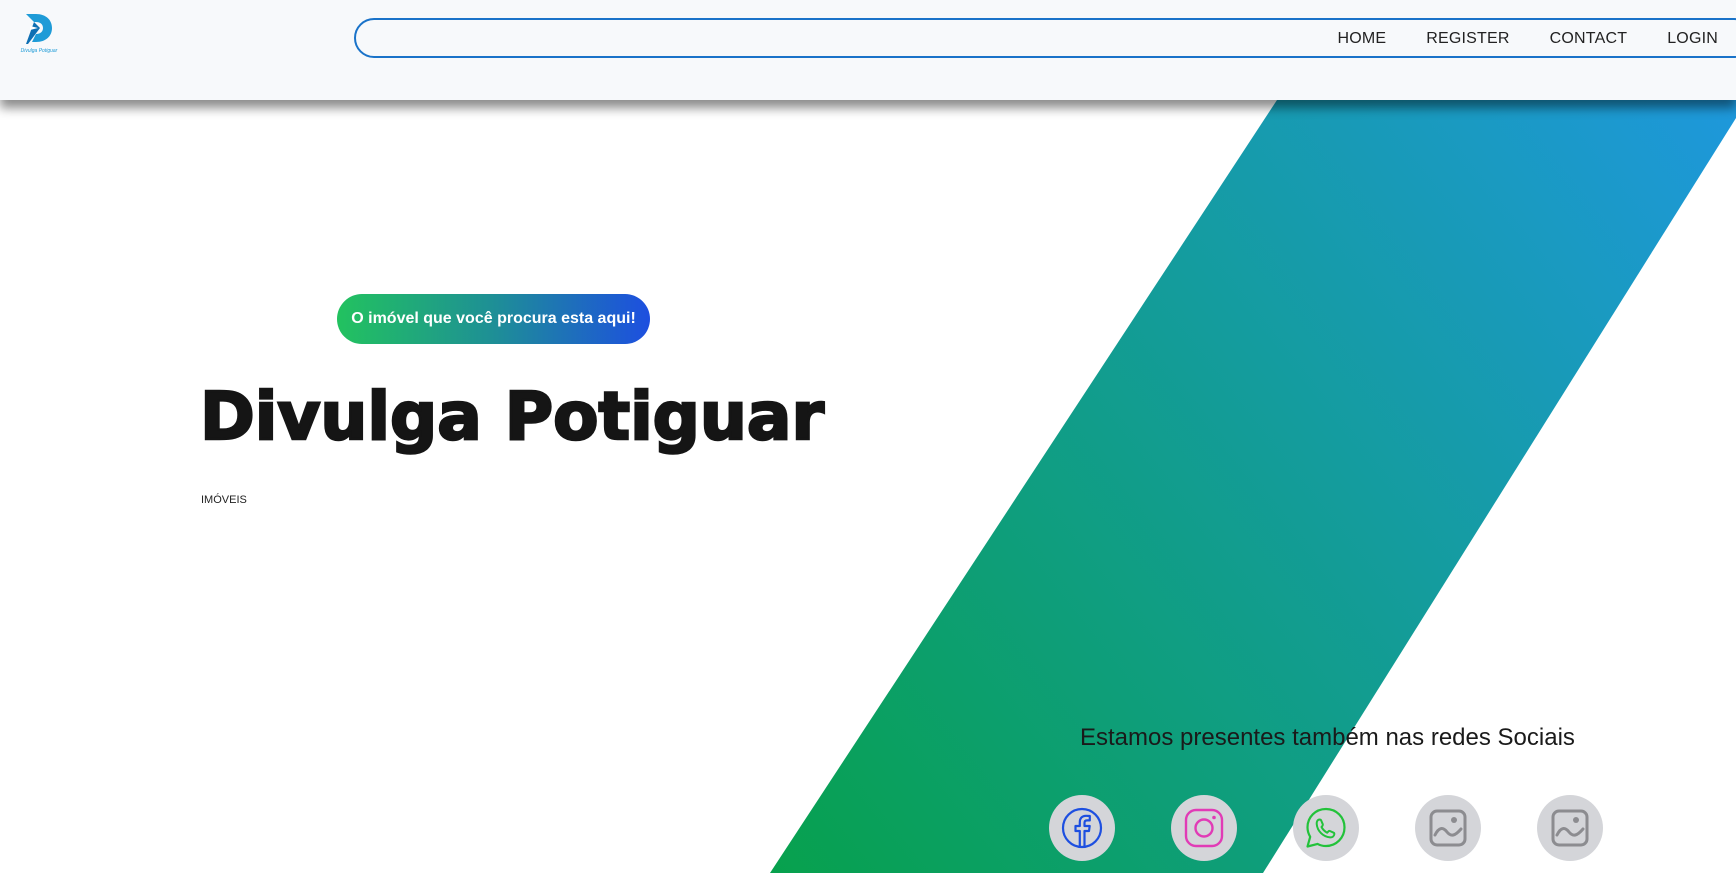  Describe the element at coordinates (493, 319) in the screenshot. I see `hero-tagline-badge: O imóvel que você procura esta aqui!` at that location.